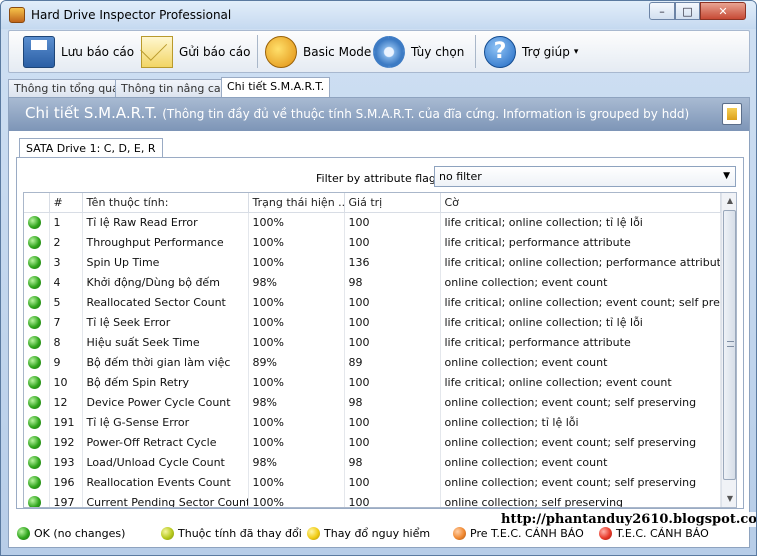 This screenshot has width=757, height=556. Describe the element at coordinates (389, 51) in the screenshot. I see `gear-icon` at that location.